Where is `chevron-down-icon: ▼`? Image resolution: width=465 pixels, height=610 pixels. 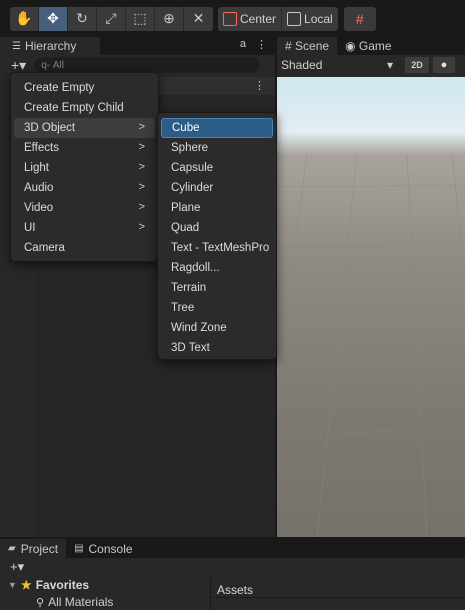
chevron-down-icon: ▼ is located at coordinates (12, 585).